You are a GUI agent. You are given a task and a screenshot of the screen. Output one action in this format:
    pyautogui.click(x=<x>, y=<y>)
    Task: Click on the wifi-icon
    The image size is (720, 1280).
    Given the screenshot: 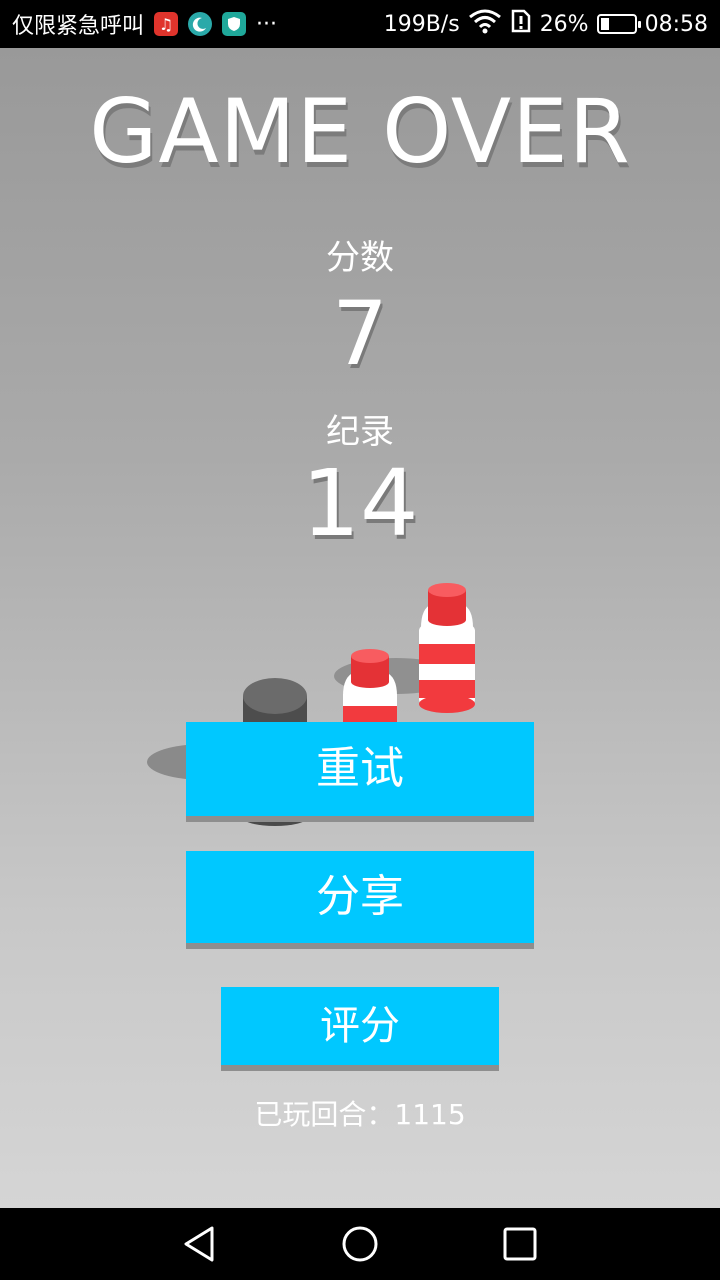 What is the action you would take?
    pyautogui.click(x=485, y=24)
    